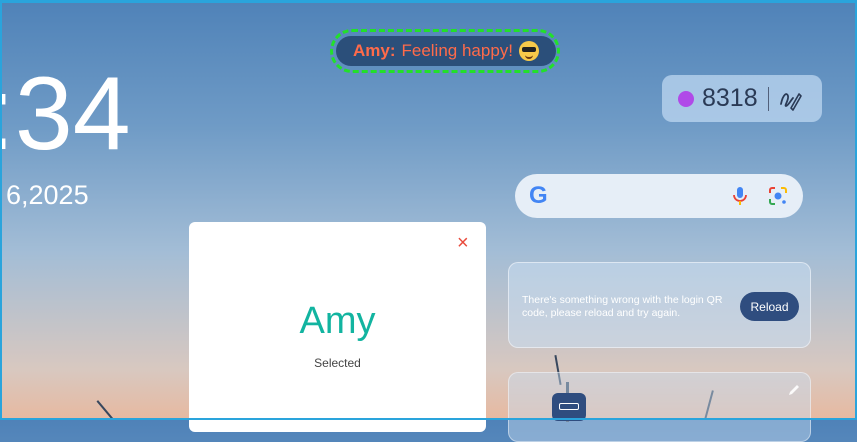 The width and height of the screenshot is (857, 442). I want to click on counter-value: 8318, so click(730, 98).